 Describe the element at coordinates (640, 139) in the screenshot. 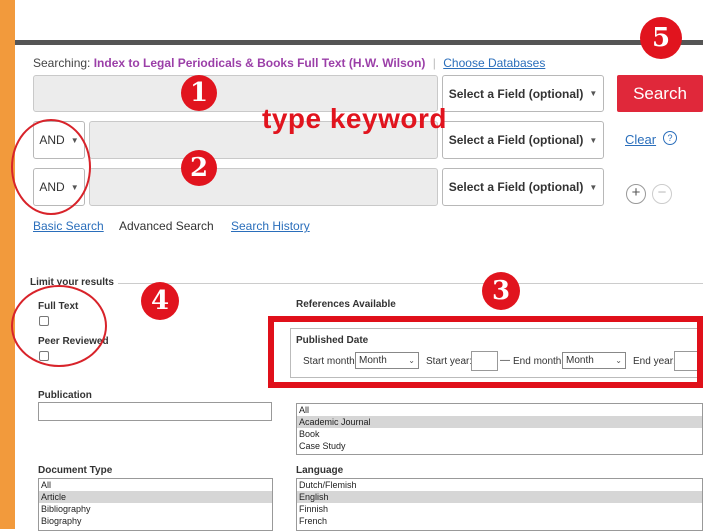

I see `clear-link: Clear` at that location.